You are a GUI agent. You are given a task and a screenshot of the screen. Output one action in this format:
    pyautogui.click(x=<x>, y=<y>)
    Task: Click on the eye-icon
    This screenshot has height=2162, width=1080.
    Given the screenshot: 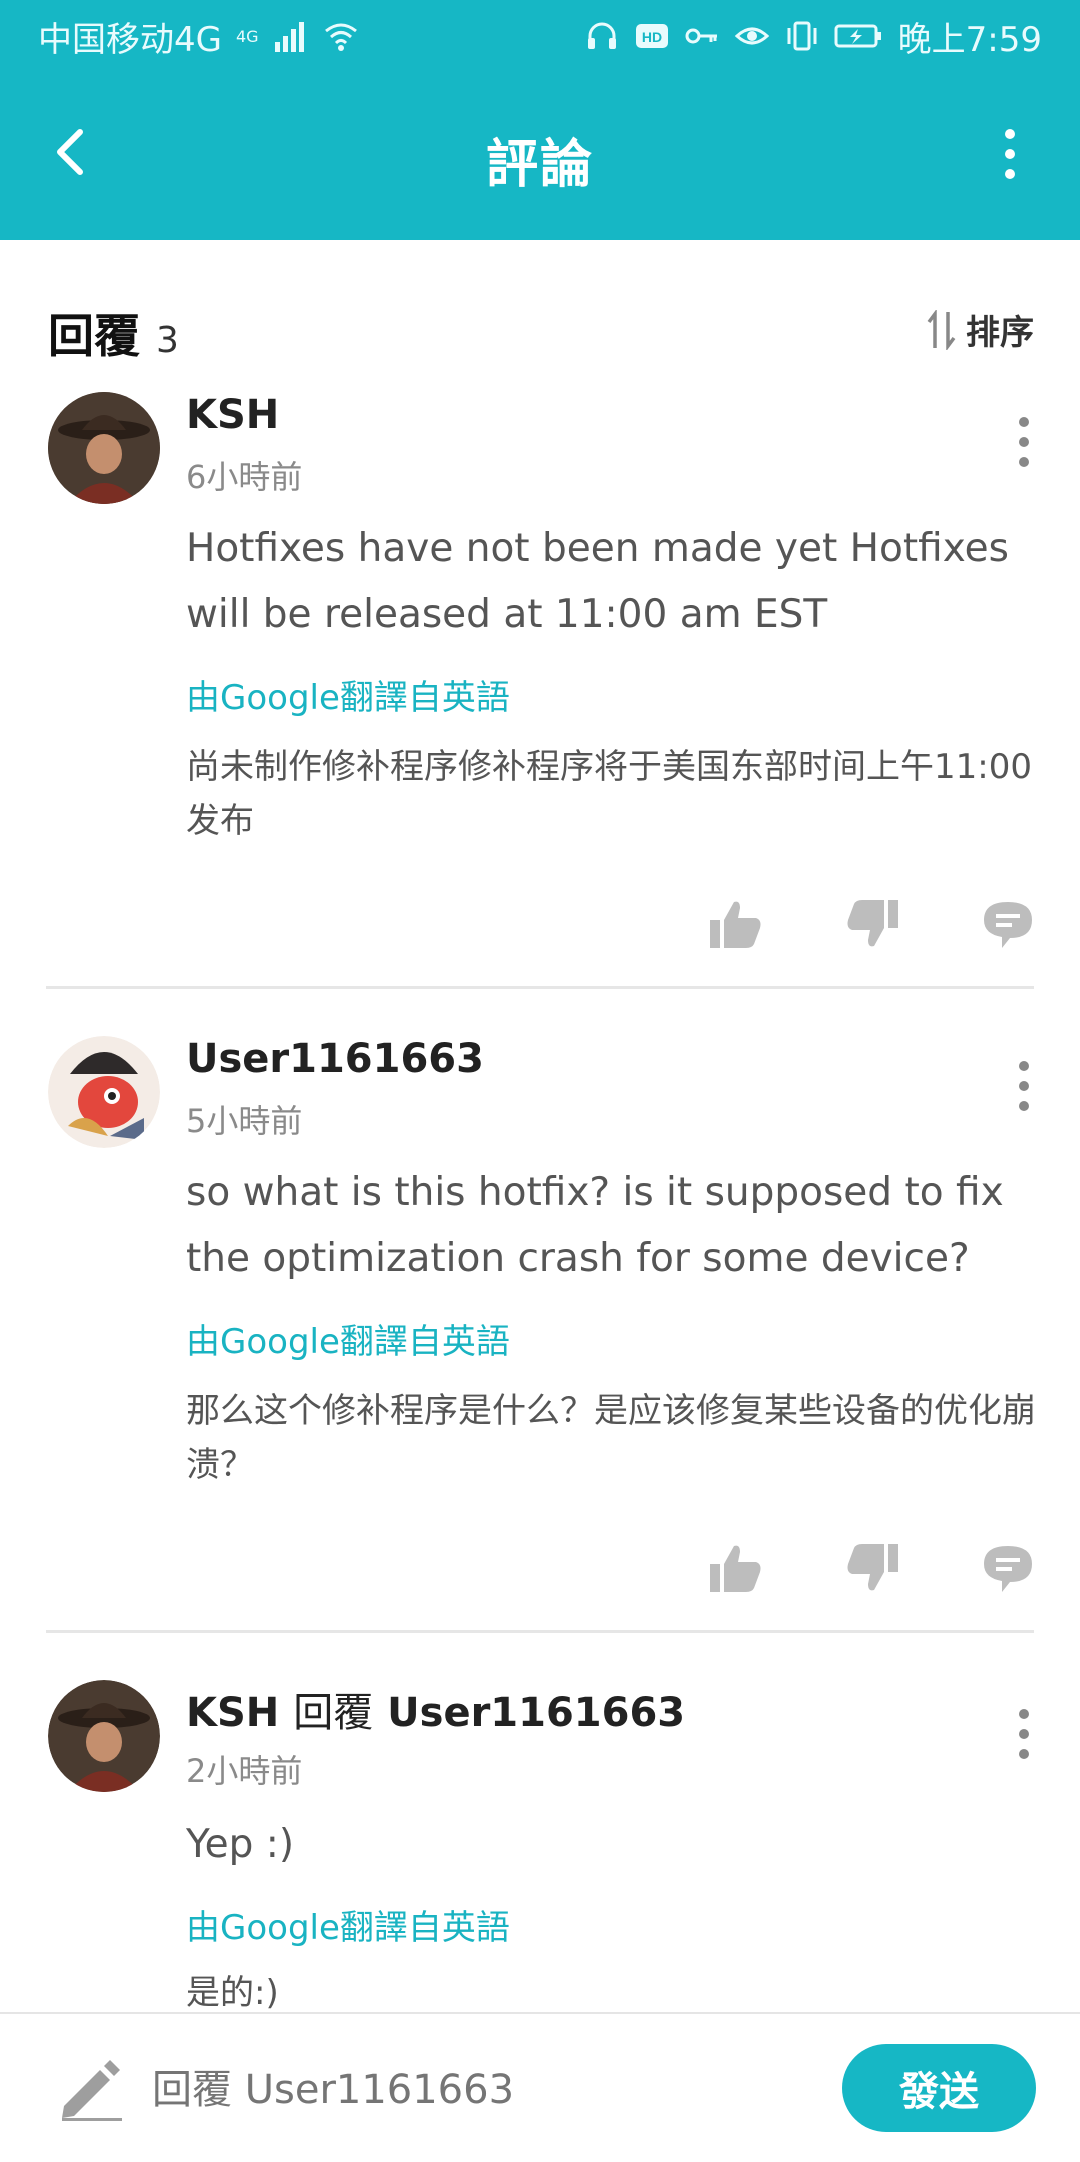 What is the action you would take?
    pyautogui.click(x=751, y=36)
    